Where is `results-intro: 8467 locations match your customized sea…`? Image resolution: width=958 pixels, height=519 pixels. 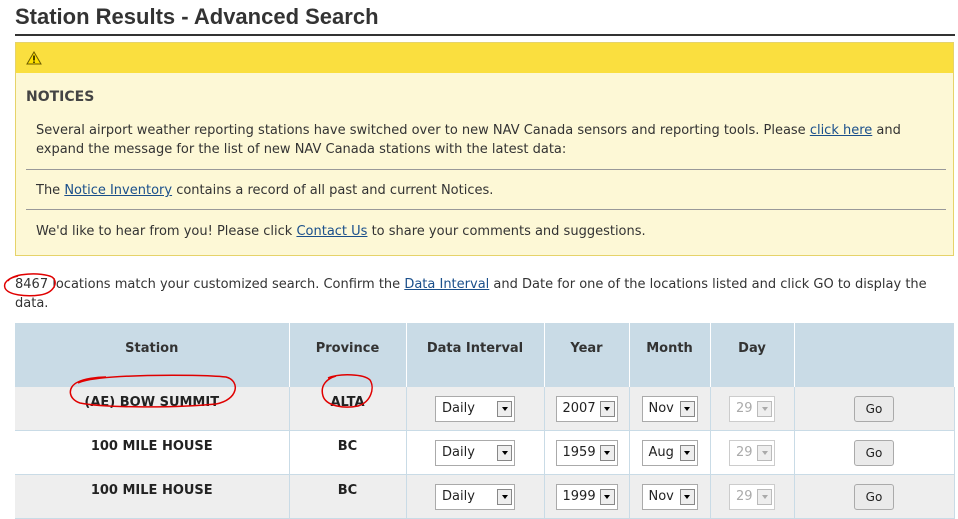
results-intro: 8467 locations match your customized sea… is located at coordinates (482, 294).